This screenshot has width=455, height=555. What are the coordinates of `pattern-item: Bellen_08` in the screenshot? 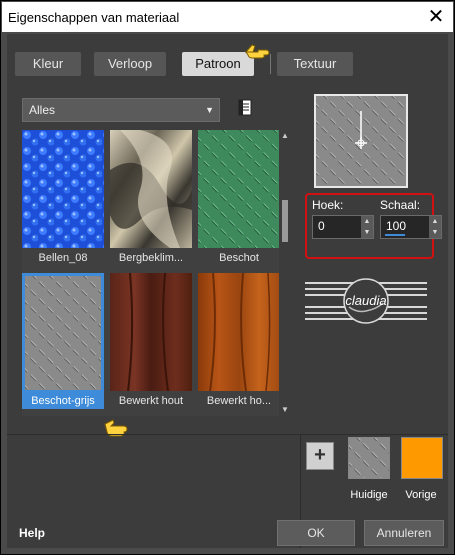 It's located at (63, 198).